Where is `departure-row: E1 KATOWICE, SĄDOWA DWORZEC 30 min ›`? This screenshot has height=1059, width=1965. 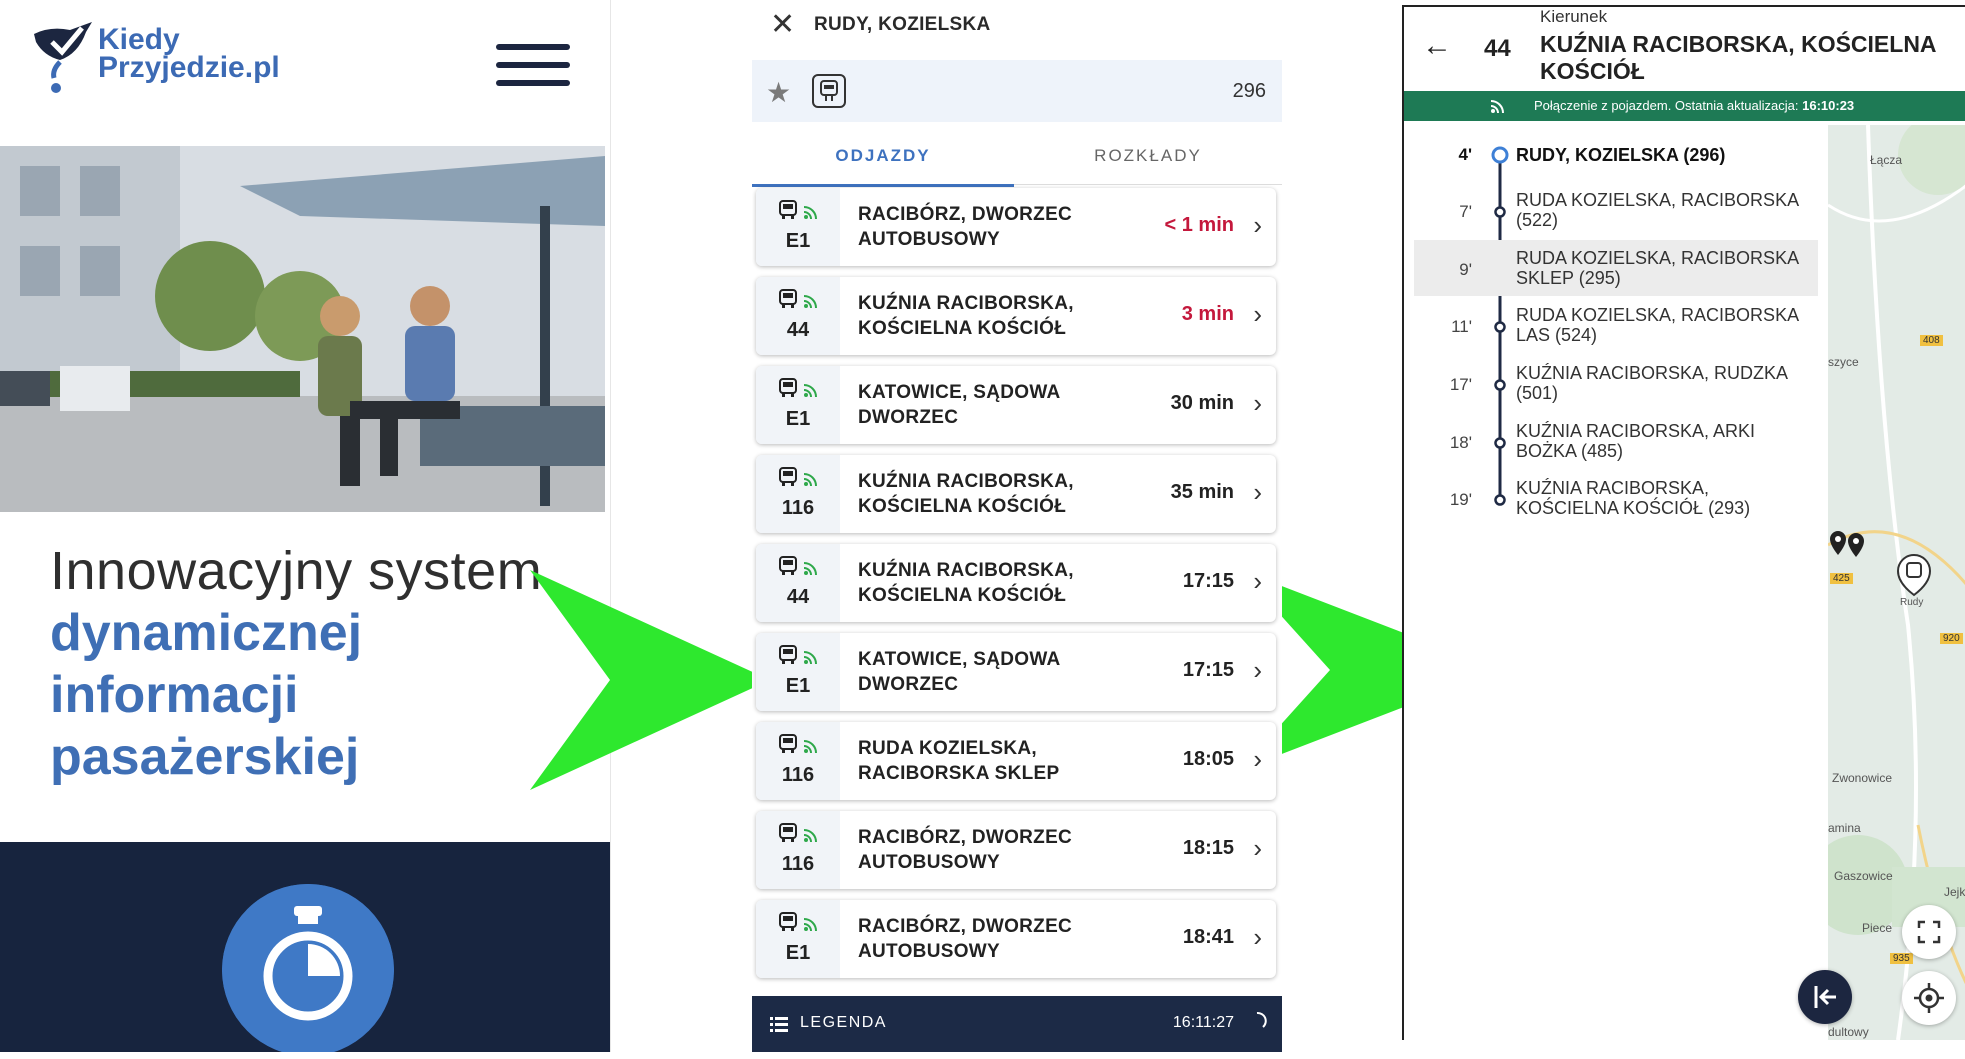 departure-row: E1 KATOWICE, SĄDOWA DWORZEC 30 min › is located at coordinates (1016, 405).